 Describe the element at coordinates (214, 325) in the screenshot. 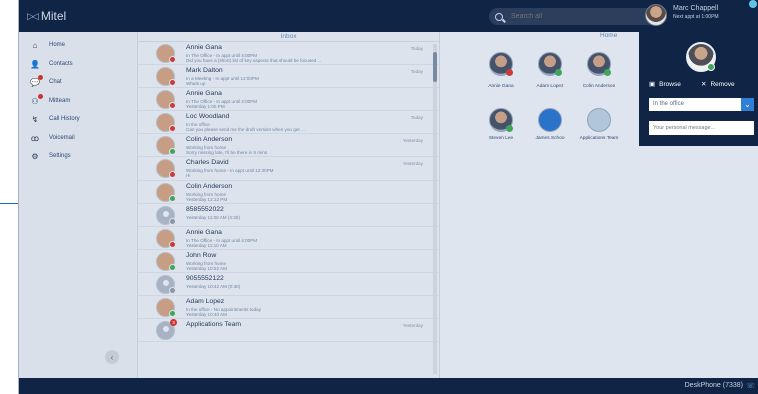

I see `contact-name: Applications Team` at that location.